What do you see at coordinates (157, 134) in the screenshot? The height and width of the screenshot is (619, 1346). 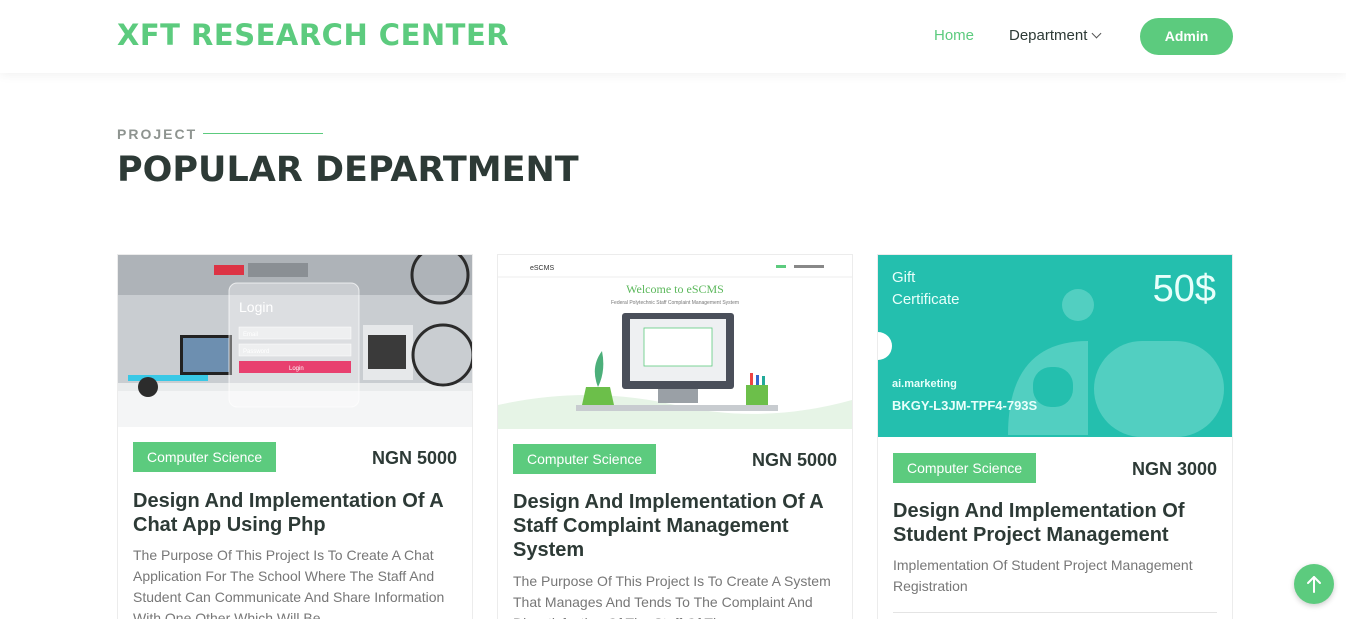 I see `section-tag: PROJECT` at bounding box center [157, 134].